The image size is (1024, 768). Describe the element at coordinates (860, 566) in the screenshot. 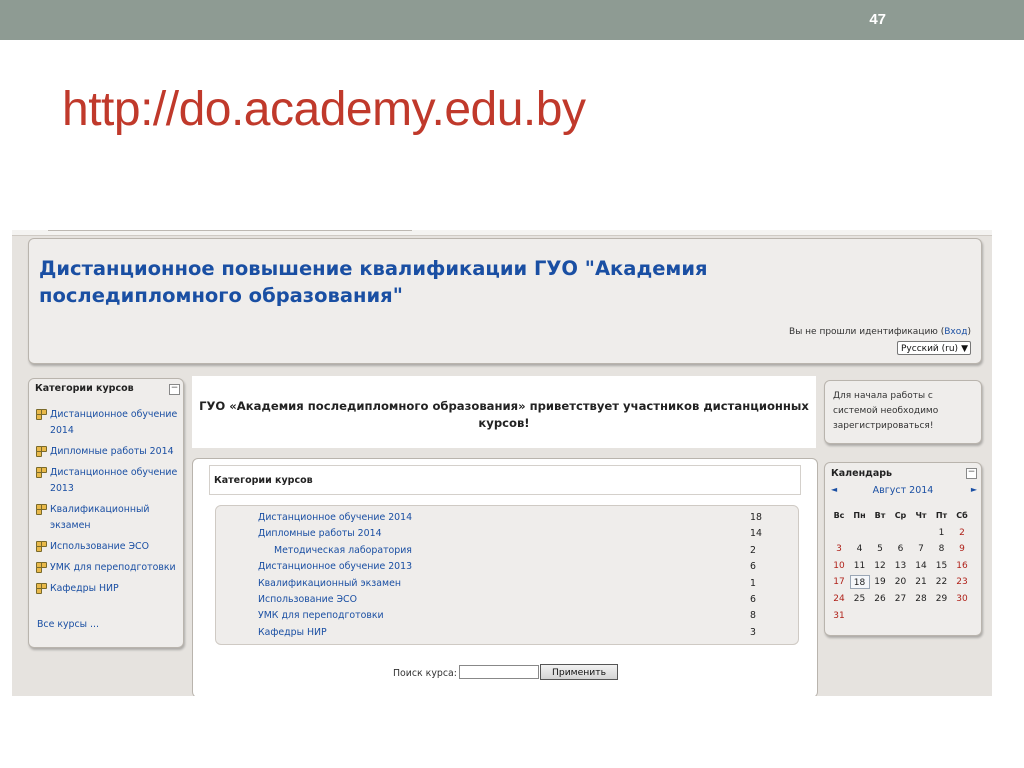

I see `calendar-day: 11` at that location.